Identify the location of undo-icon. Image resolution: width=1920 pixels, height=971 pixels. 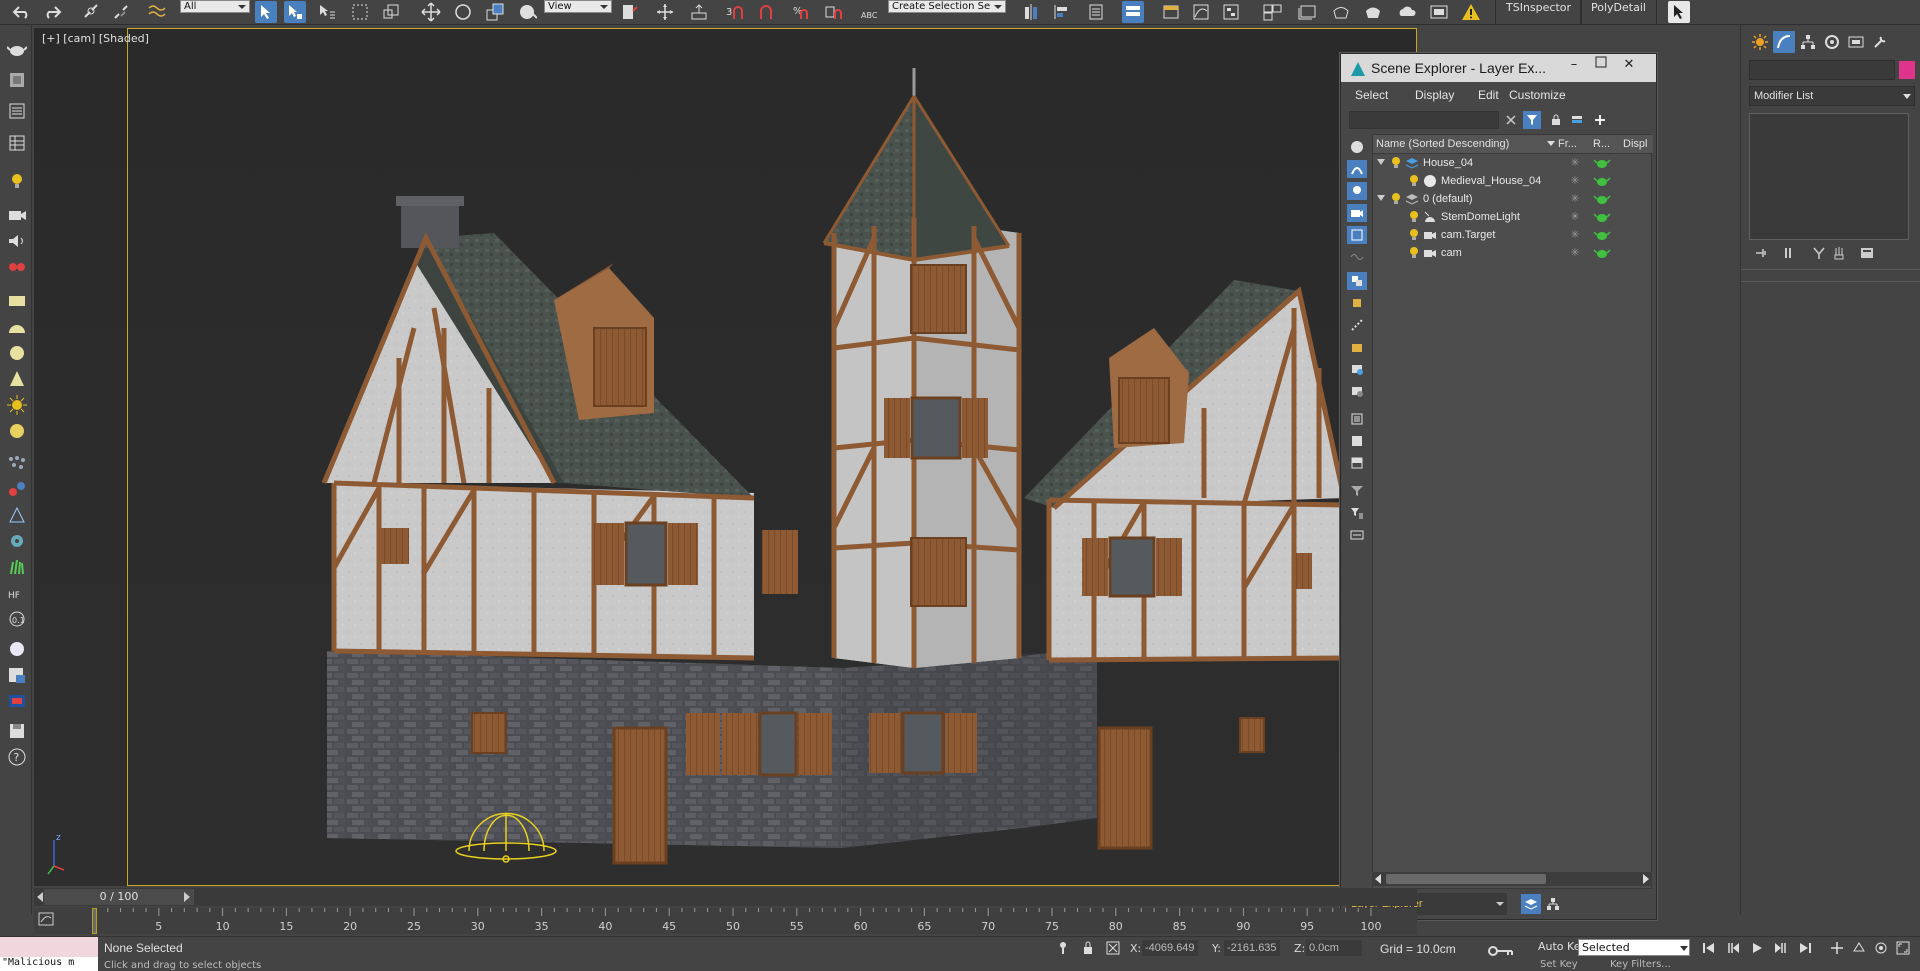
(21, 12).